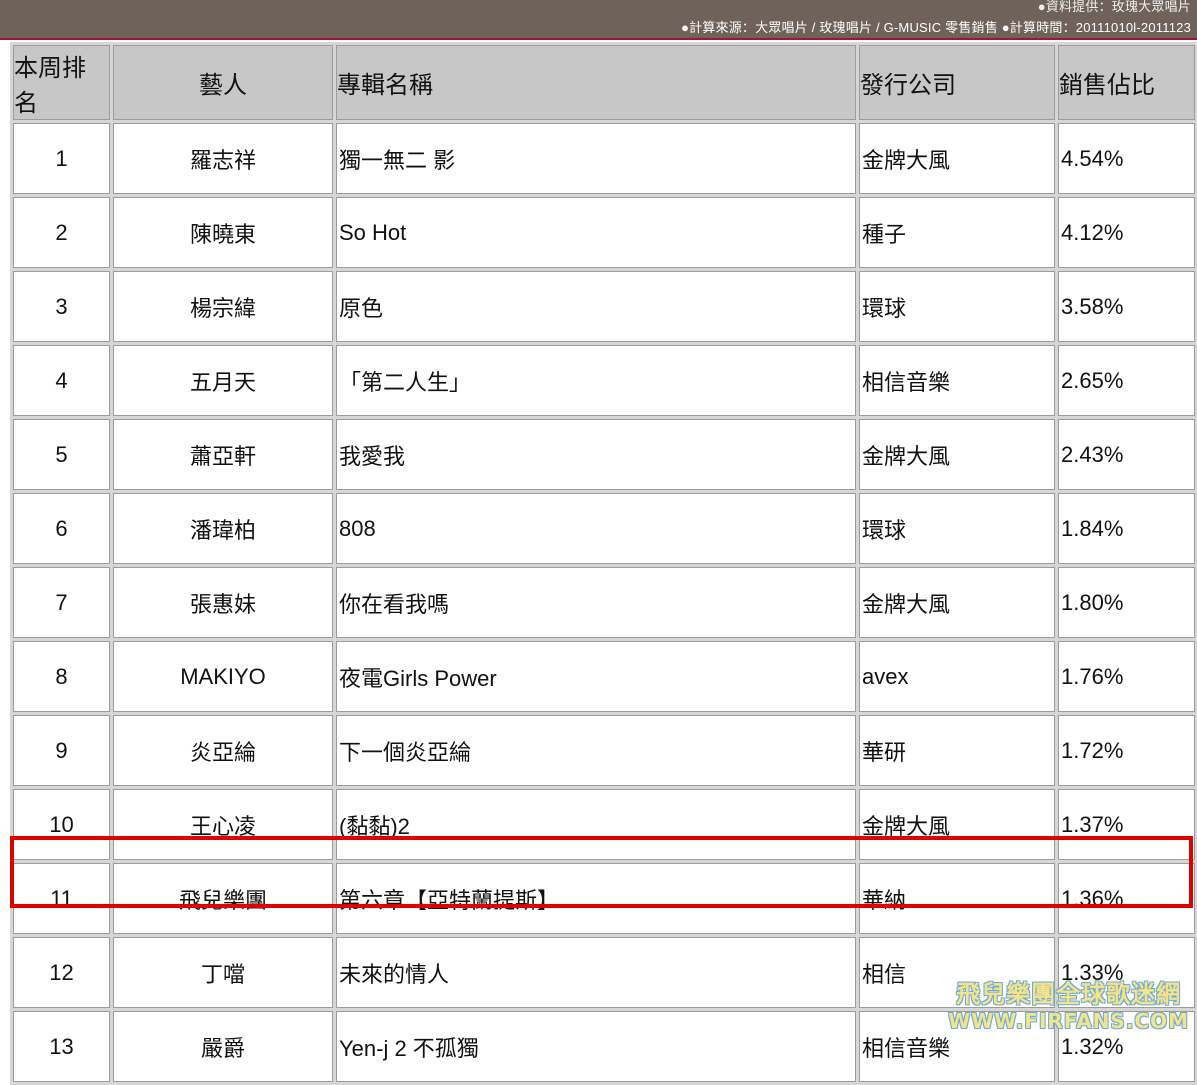 This screenshot has height=1085, width=1197. What do you see at coordinates (1126, 158) in the screenshot?
I see `share-cell: 4.54%` at bounding box center [1126, 158].